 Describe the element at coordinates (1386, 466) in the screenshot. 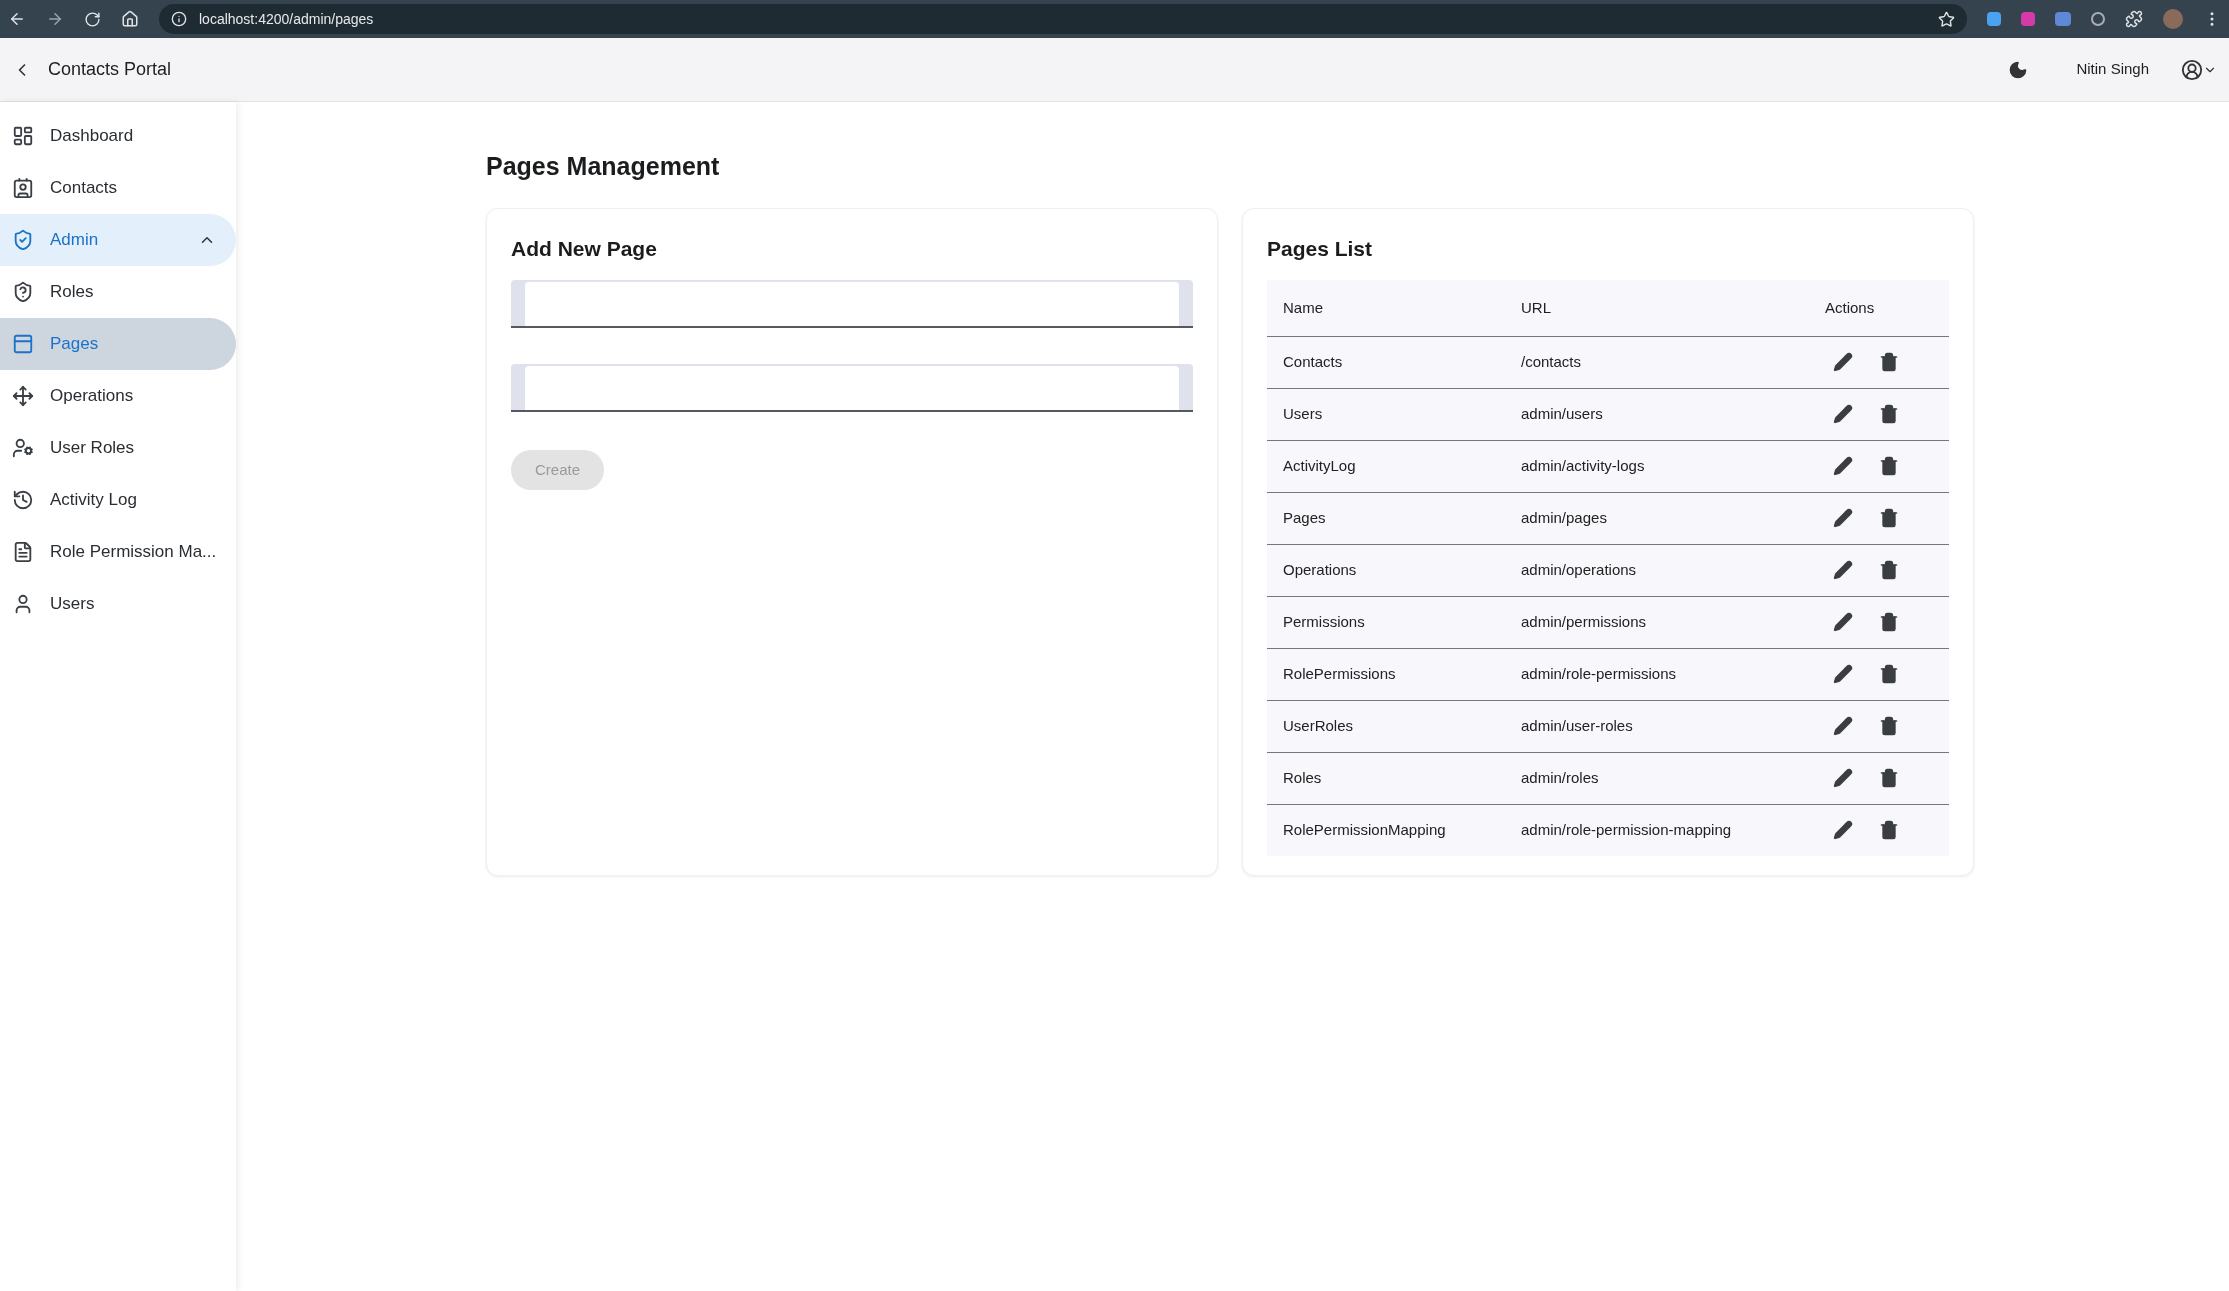

I see `table-cell: ActivityLog` at that location.